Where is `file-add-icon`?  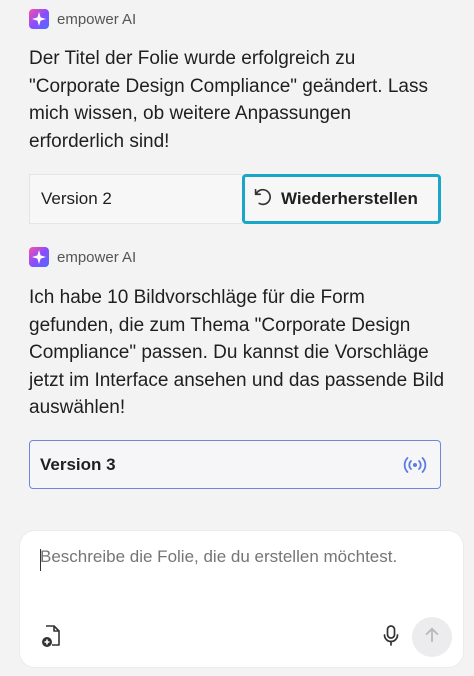 file-add-icon is located at coordinates (52, 636).